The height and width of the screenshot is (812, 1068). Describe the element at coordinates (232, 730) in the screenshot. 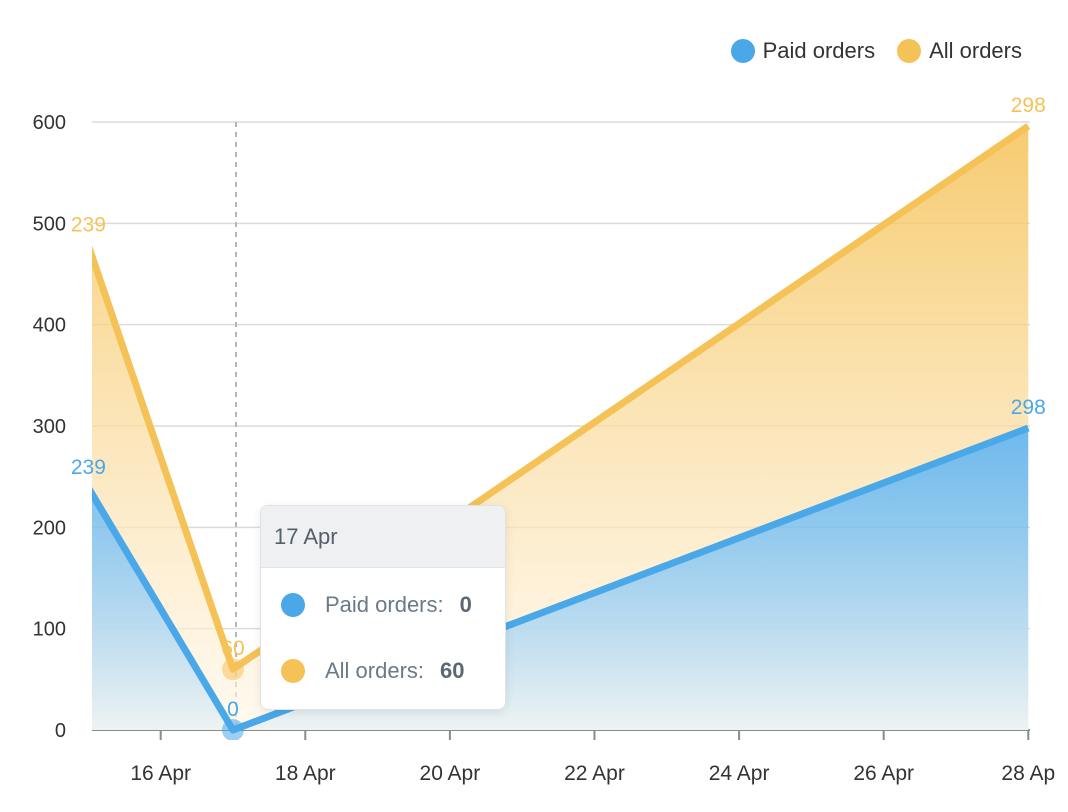

I see `point-paid-orders` at that location.